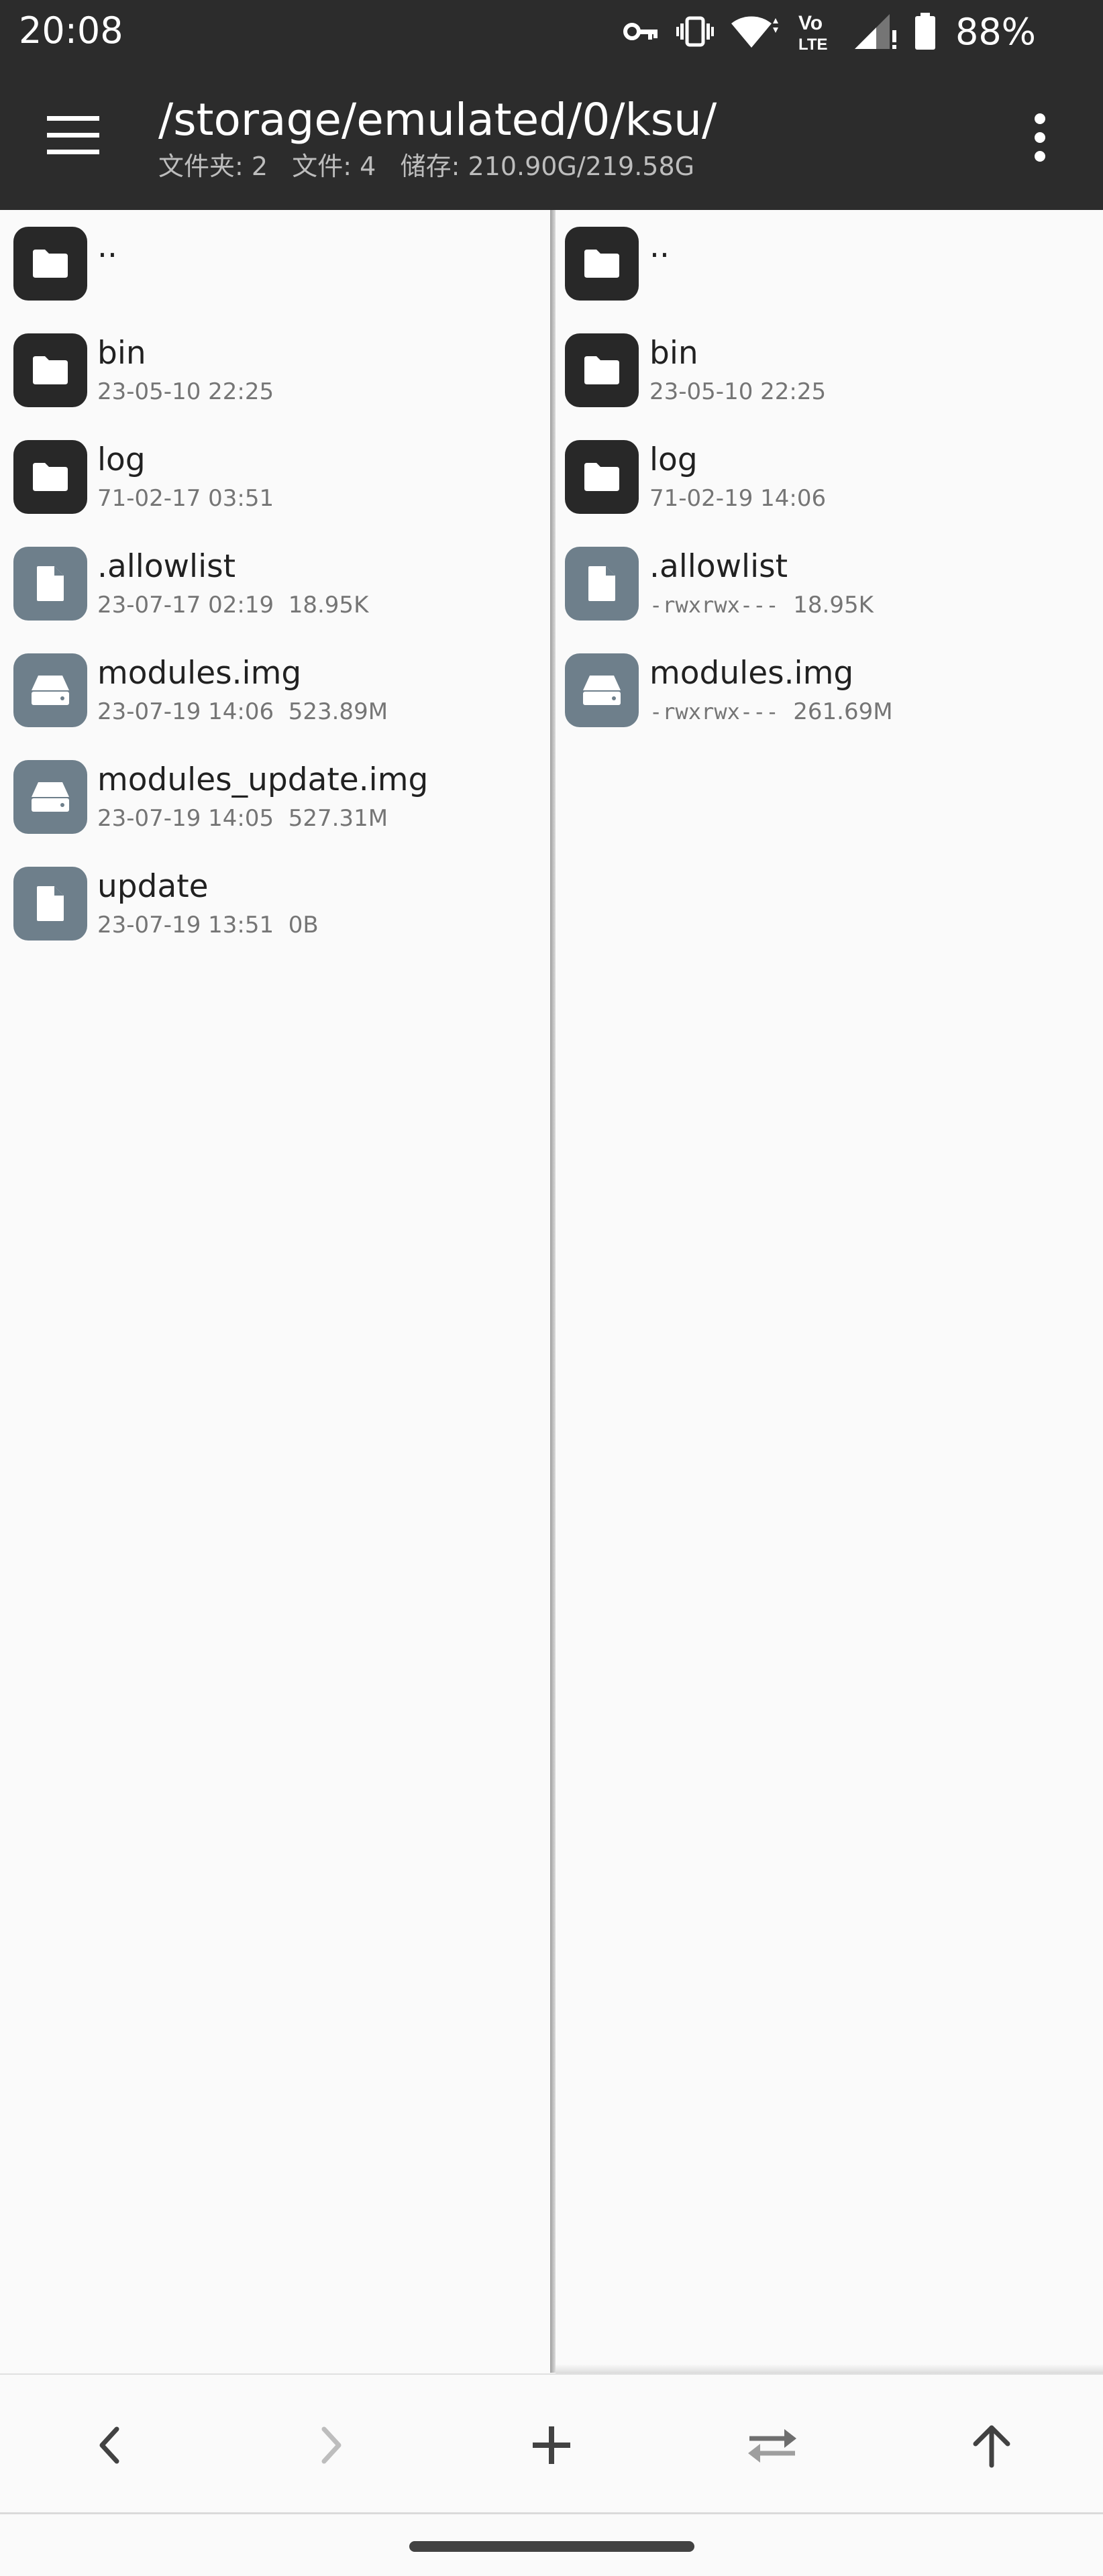 This screenshot has width=1103, height=2576. What do you see at coordinates (830, 476) in the screenshot?
I see `list-item-log: log 71-02-19 14:06` at bounding box center [830, 476].